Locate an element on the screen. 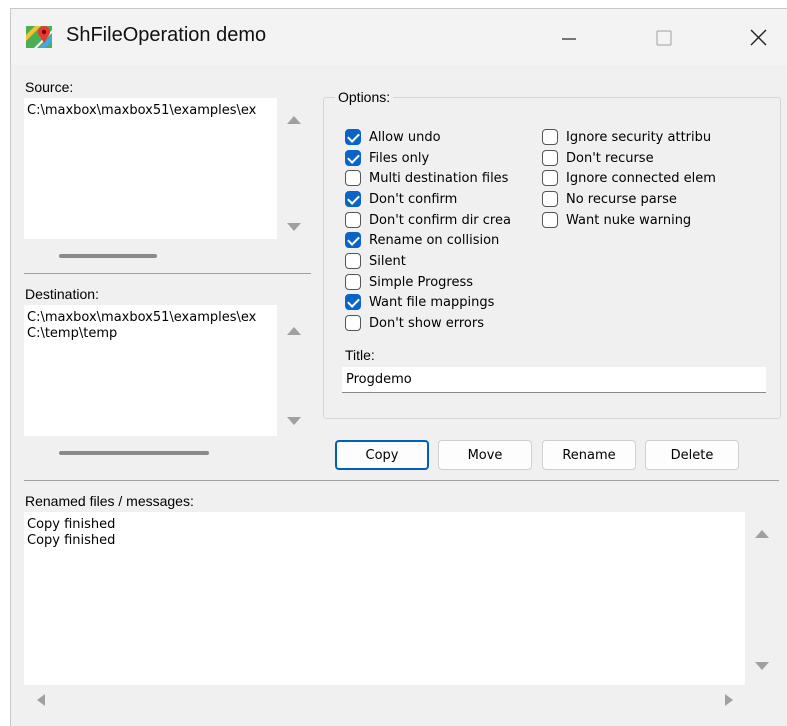  title-field-label: Title: is located at coordinates (360, 355).